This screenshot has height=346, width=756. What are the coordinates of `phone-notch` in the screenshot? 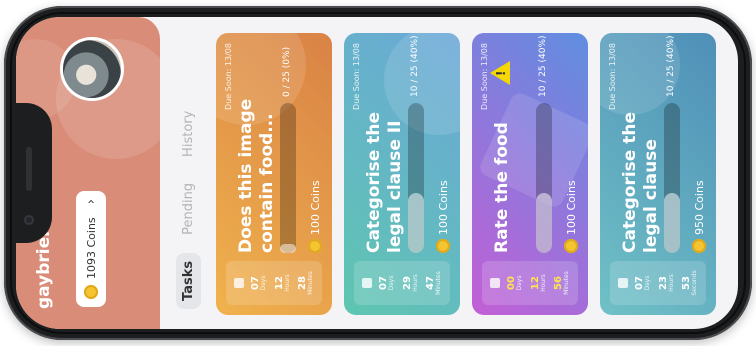 It's located at (34, 173).